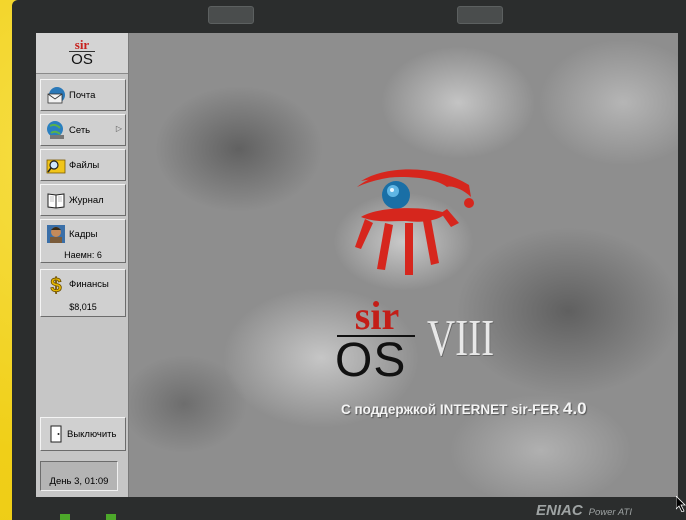  Describe the element at coordinates (83, 293) in the screenshot. I see `sidebar-item-finance: $ Финансы $8,015` at that location.